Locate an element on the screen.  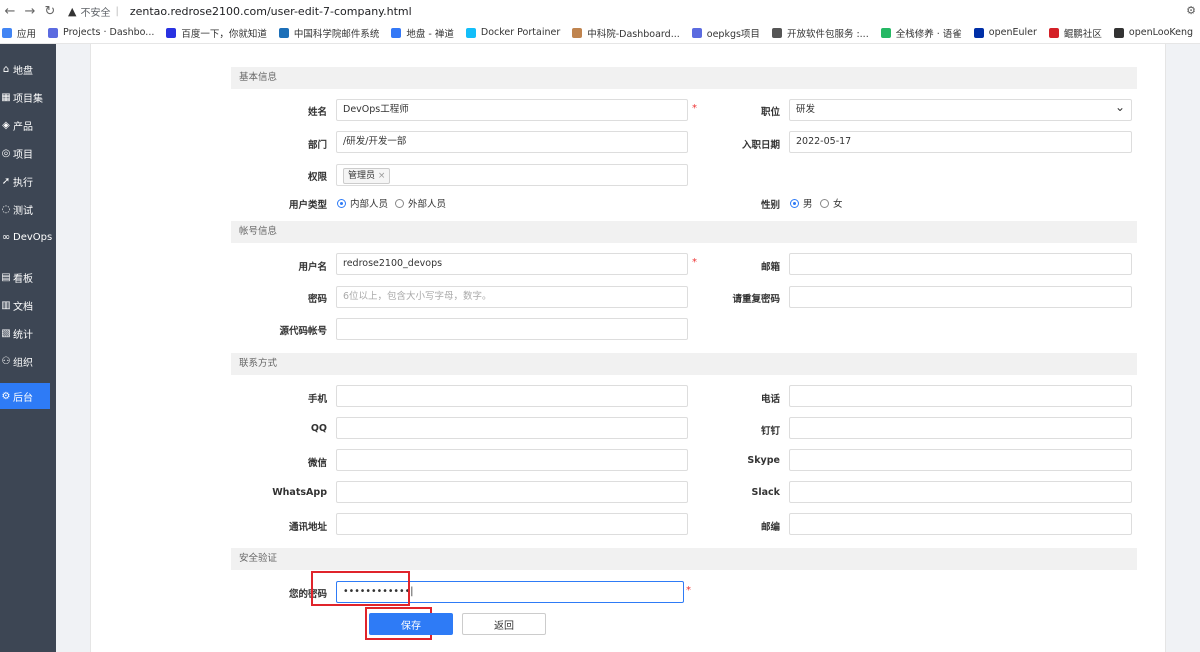
sidebar-item-4: ➚ 执行 is located at coordinates (28, 181).